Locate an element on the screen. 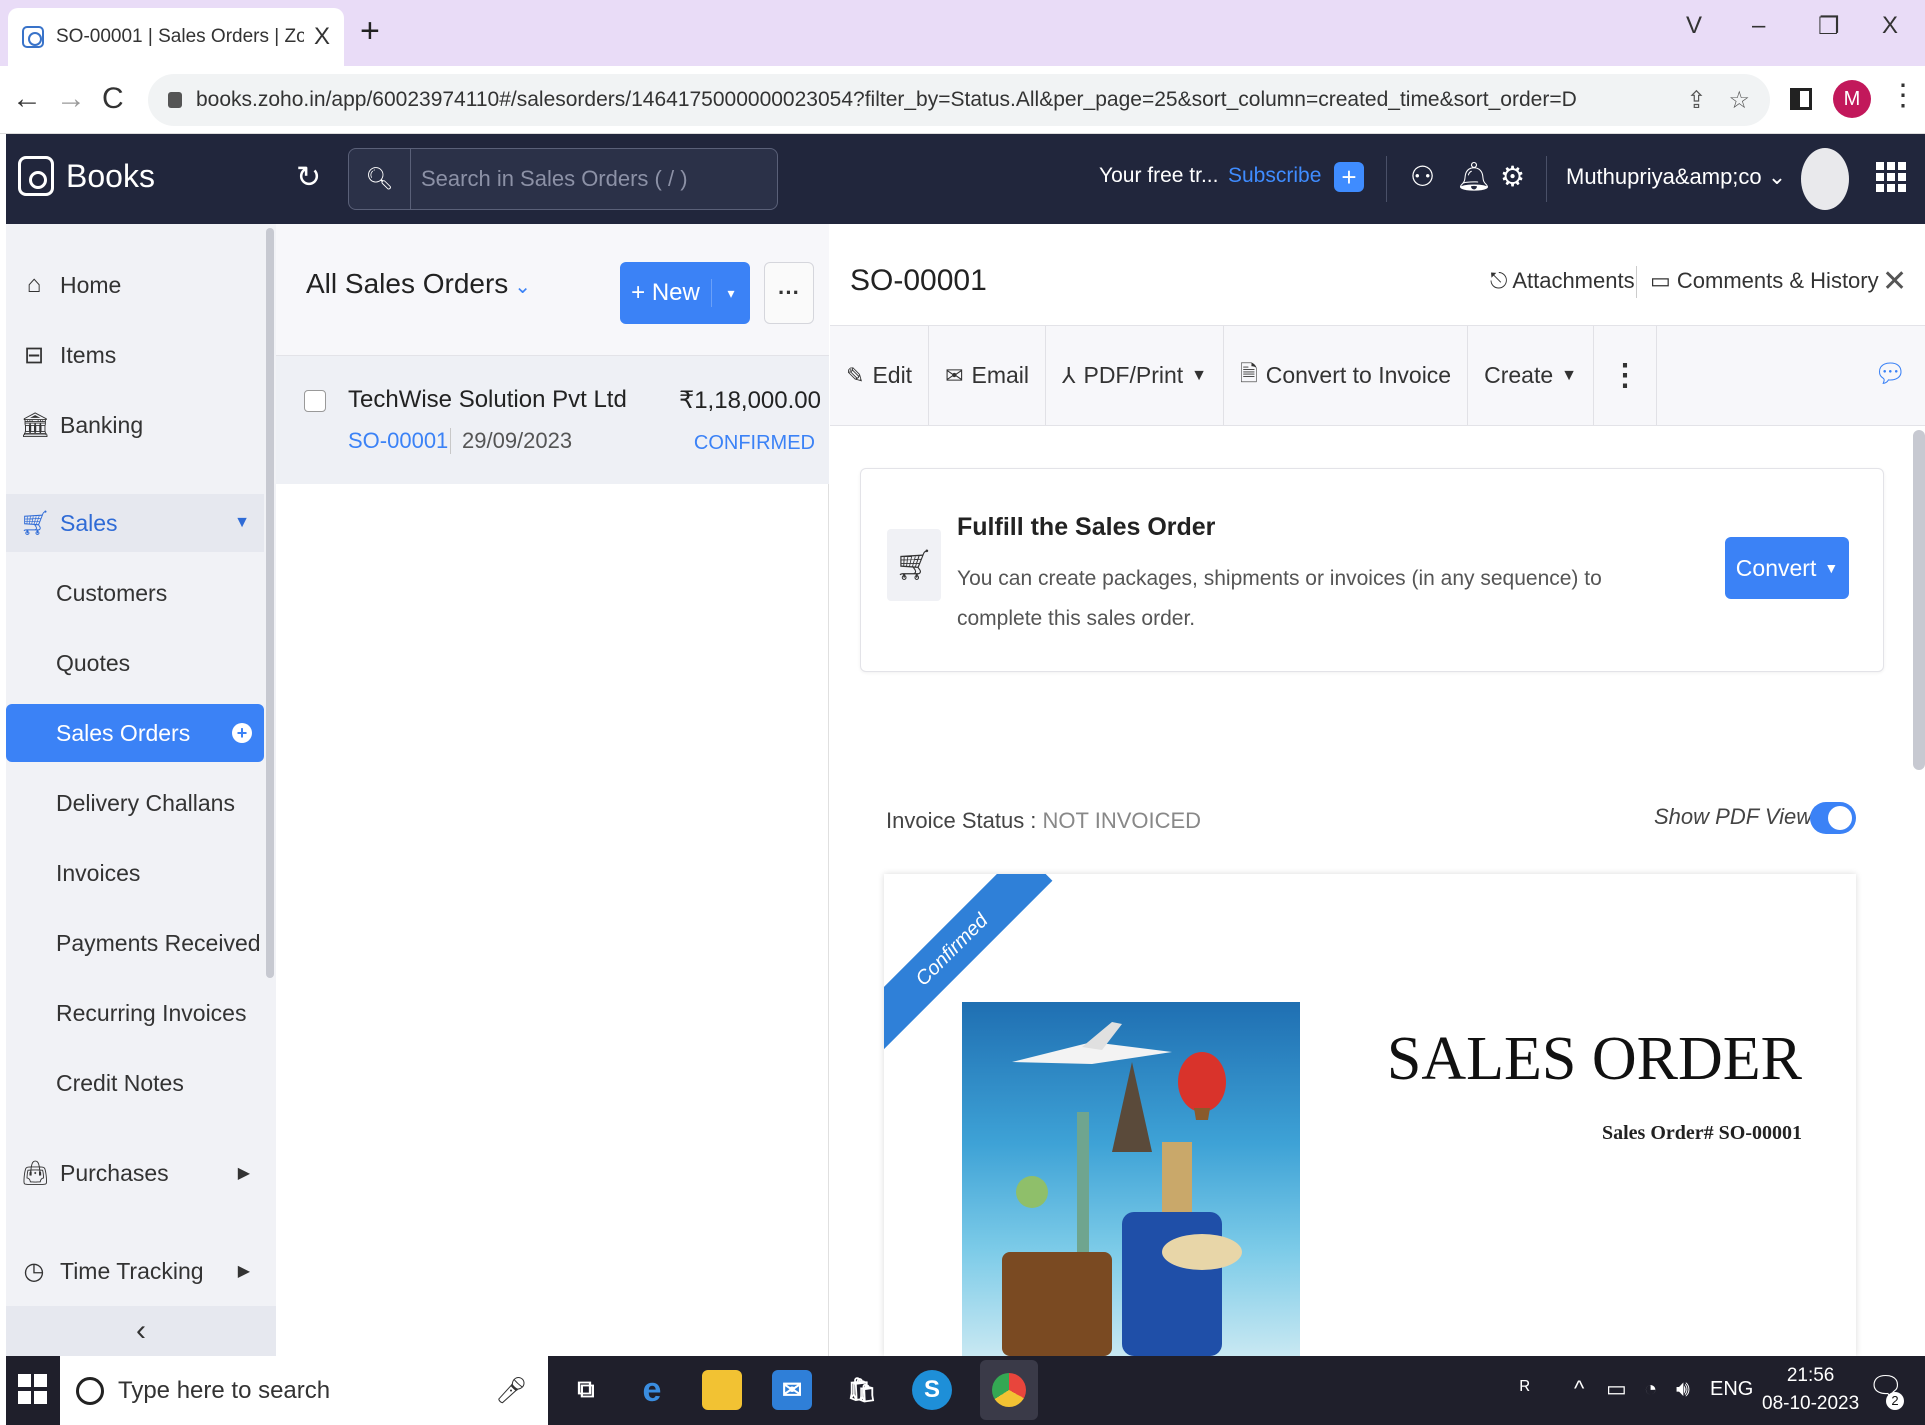  windows-start-icon is located at coordinates (33, 1389).